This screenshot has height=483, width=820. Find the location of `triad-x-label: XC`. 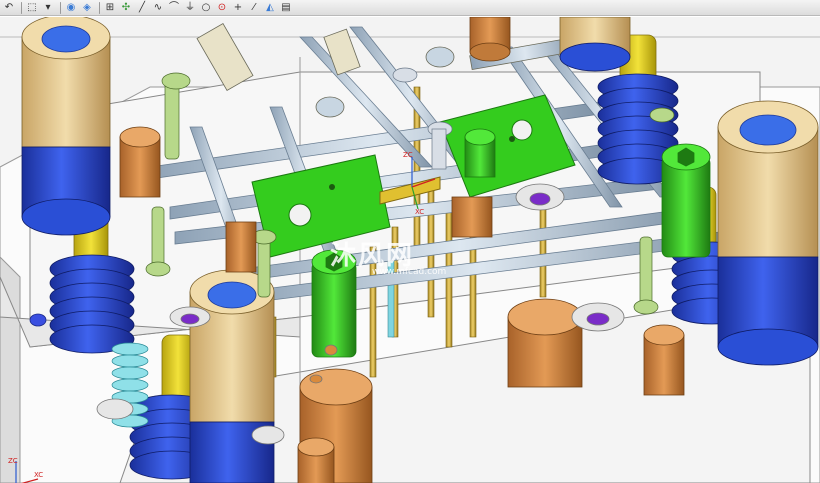

triad-x-label: XC is located at coordinates (38, 475).